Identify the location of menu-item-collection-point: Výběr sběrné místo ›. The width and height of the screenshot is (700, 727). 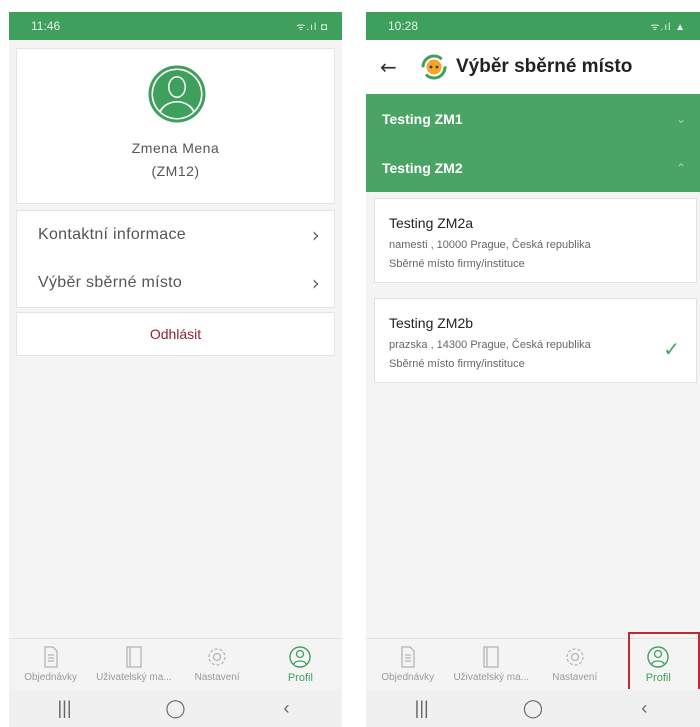
(175, 283).